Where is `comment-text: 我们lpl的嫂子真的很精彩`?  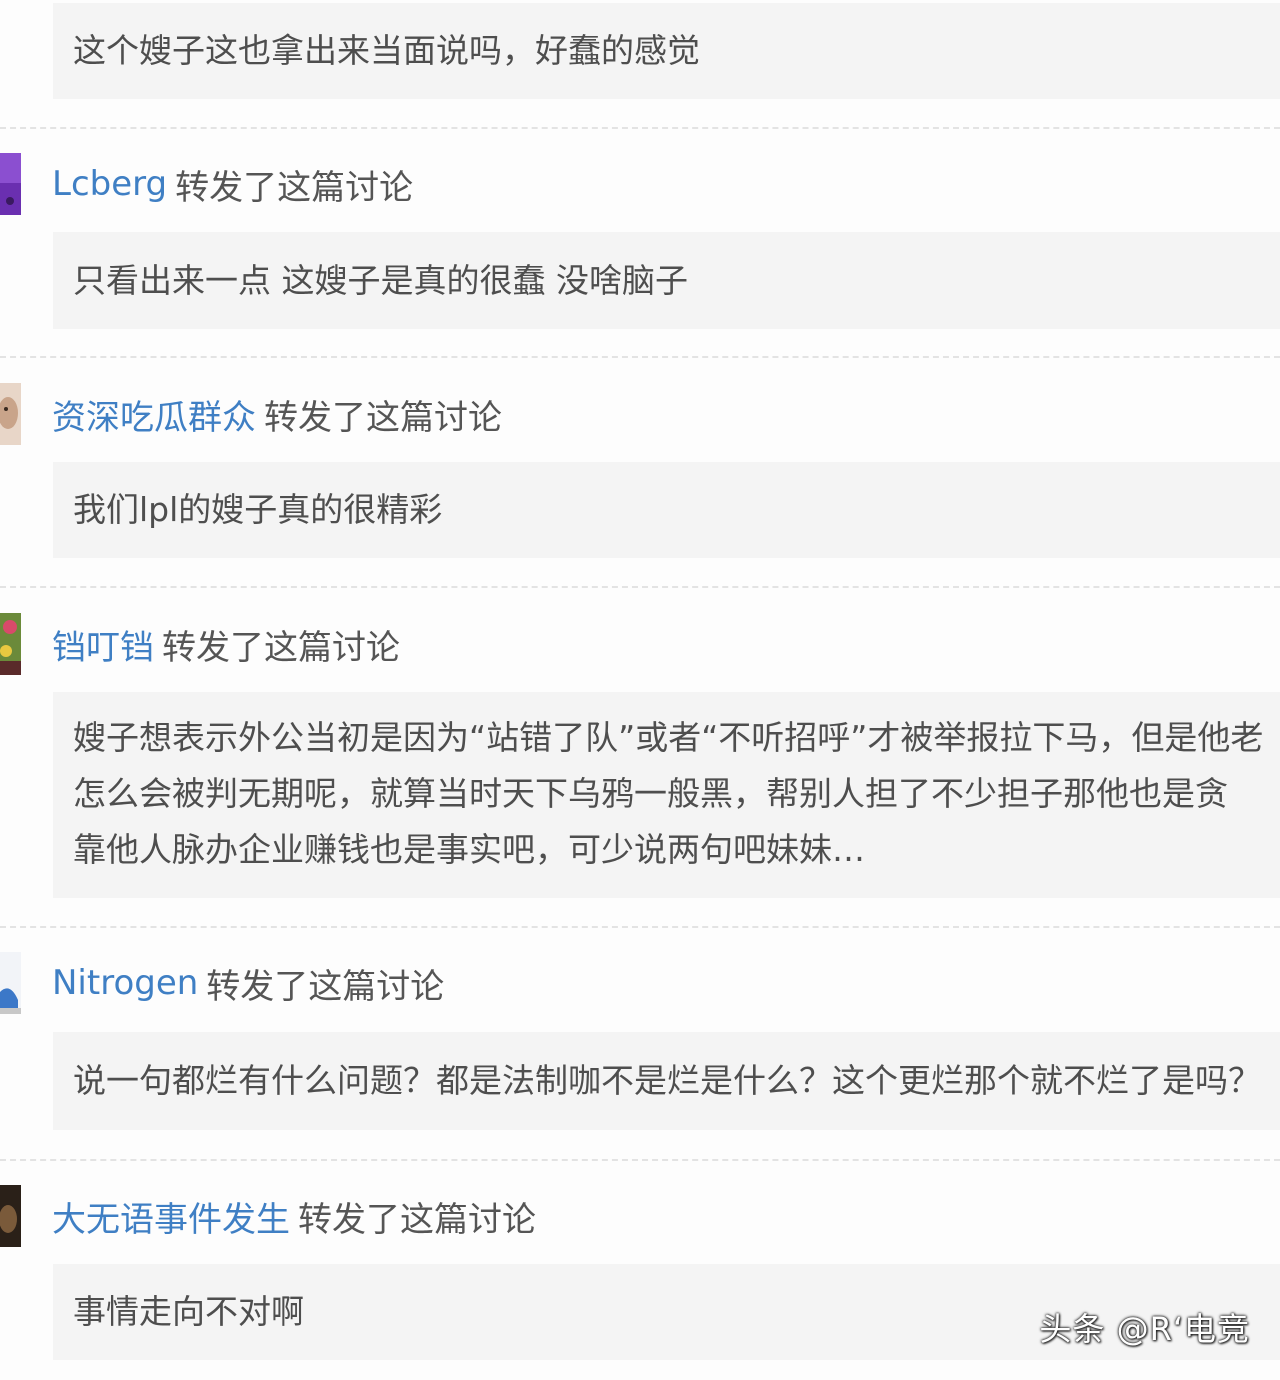
comment-text: 我们lpl的嫂子真的很精彩 is located at coordinates (258, 509).